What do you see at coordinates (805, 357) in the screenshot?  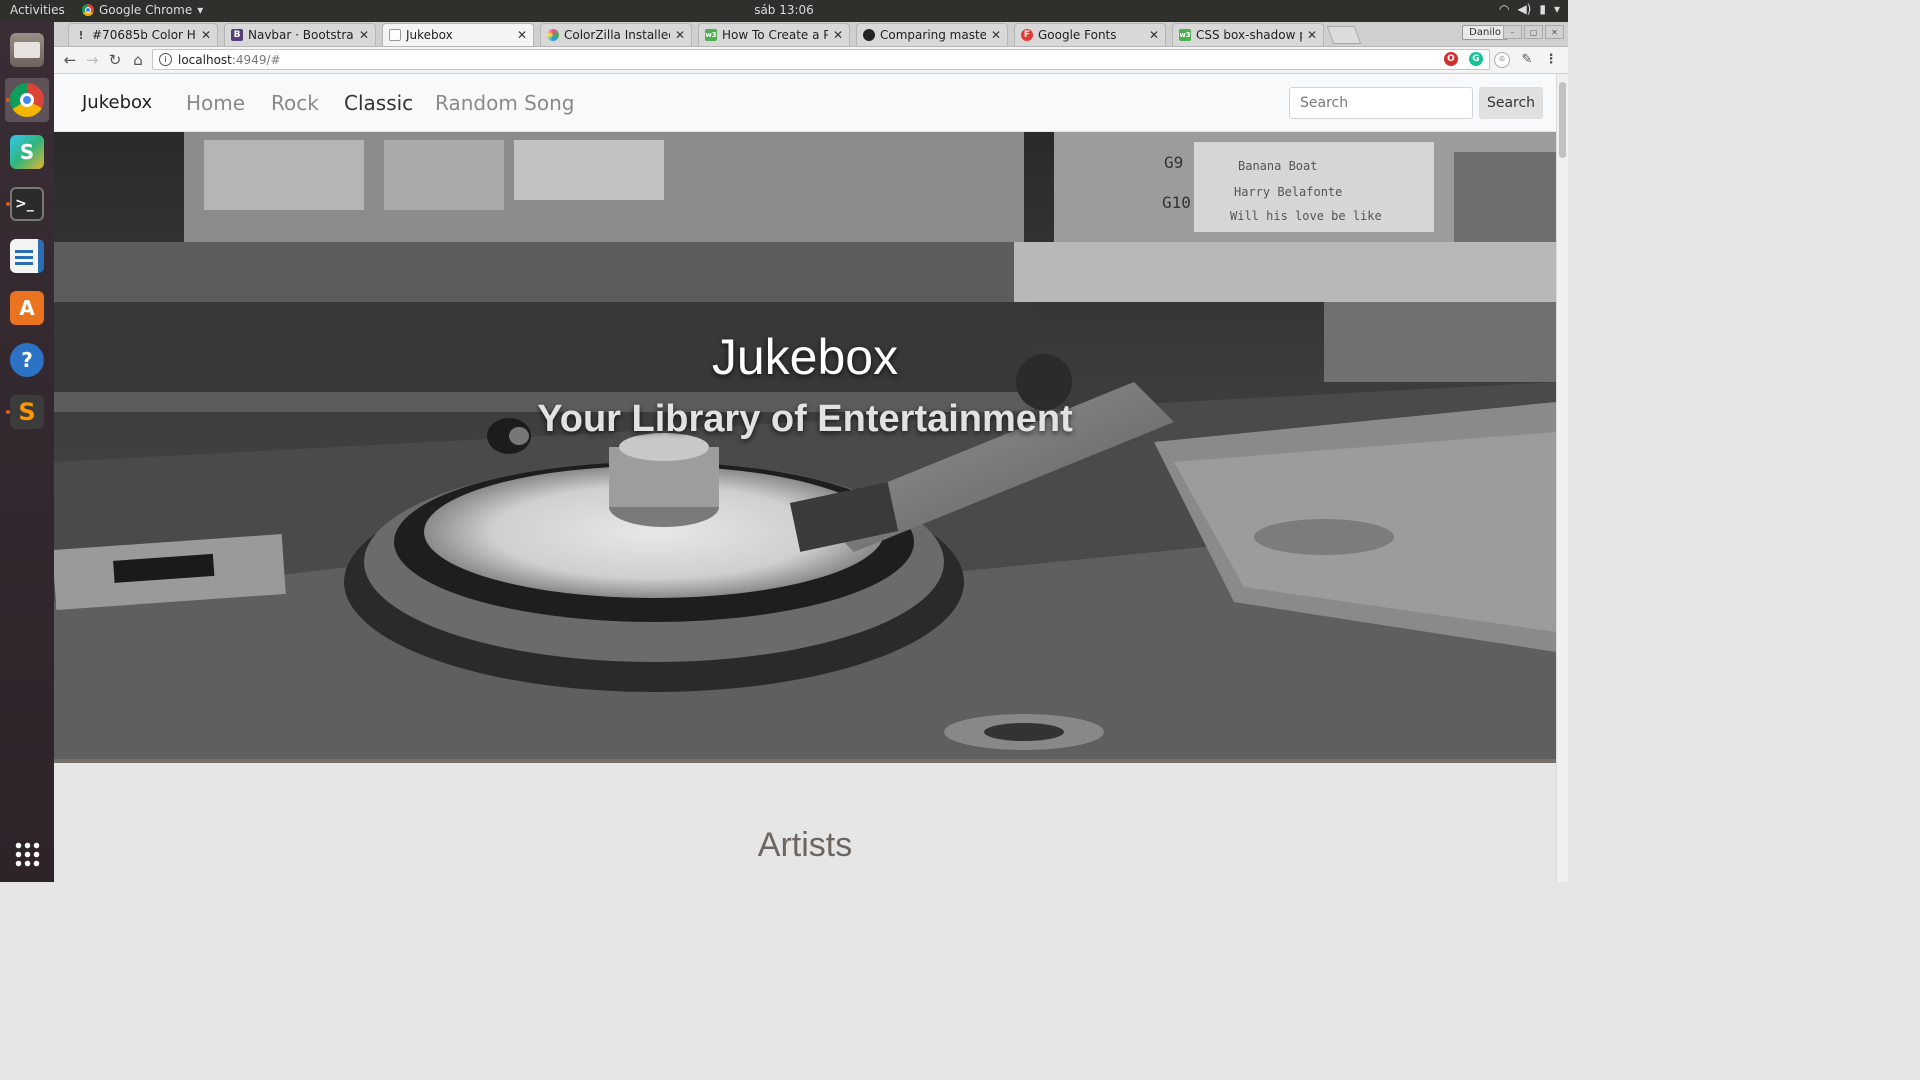 I see `hero-title: Jukebox` at bounding box center [805, 357].